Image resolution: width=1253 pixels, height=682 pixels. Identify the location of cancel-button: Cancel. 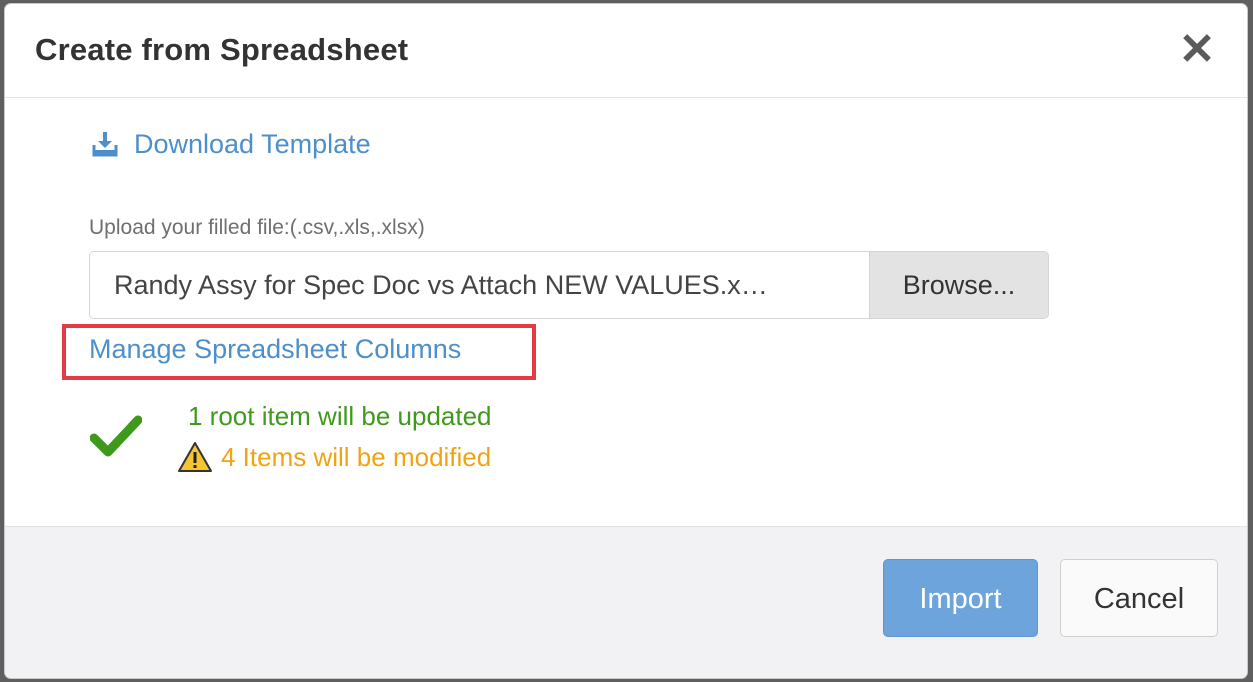
(1139, 598).